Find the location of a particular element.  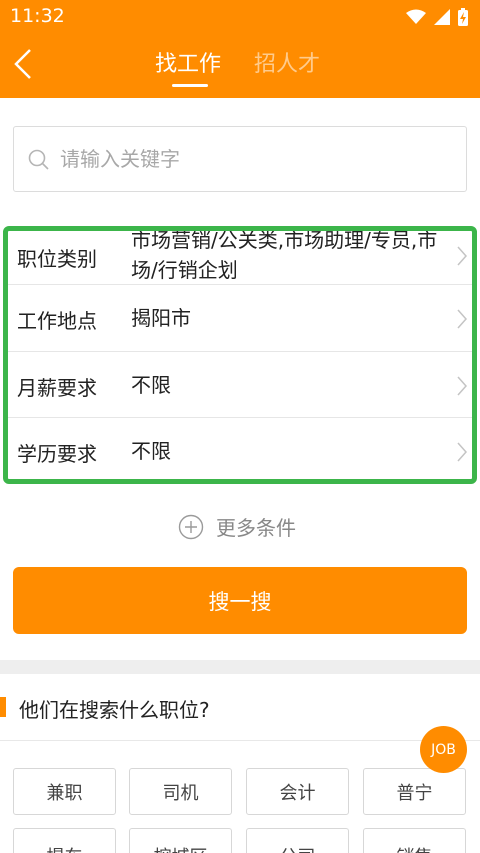

tab-find-job-label: 找工作 is located at coordinates (188, 64).